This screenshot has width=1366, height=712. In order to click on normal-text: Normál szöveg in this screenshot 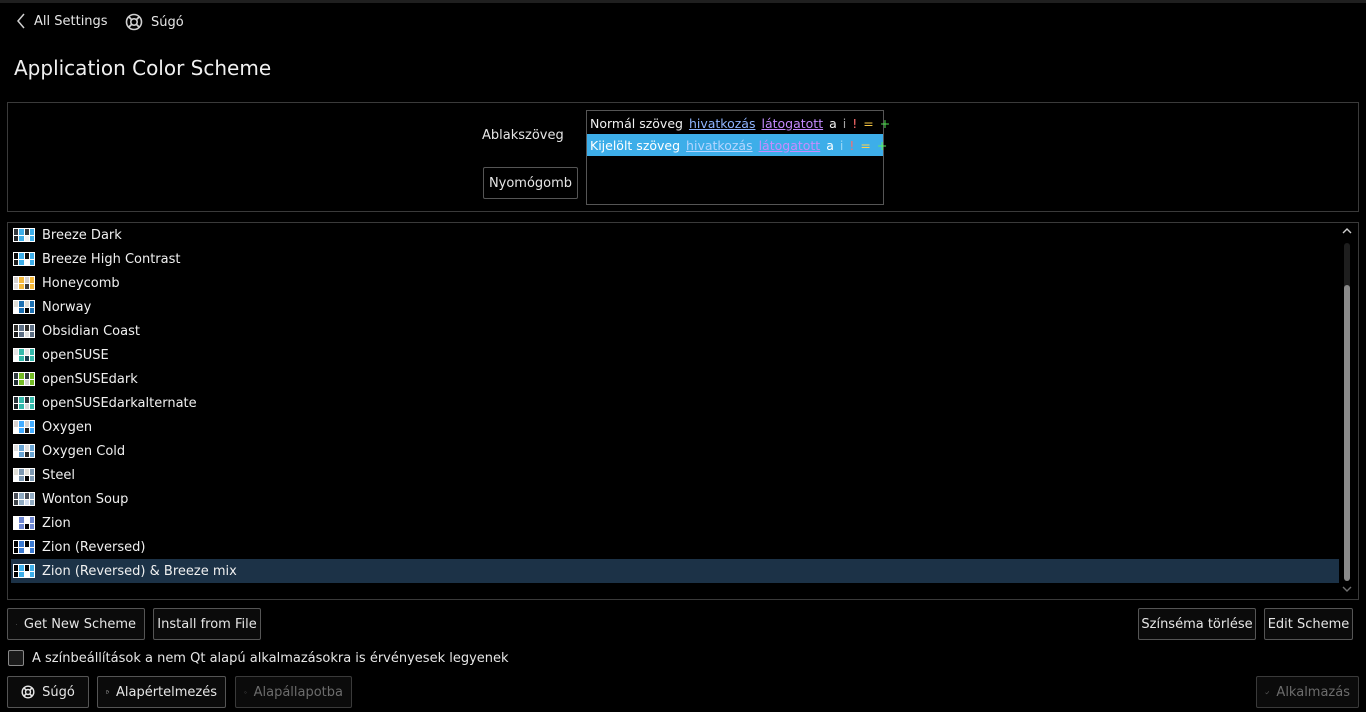, I will do `click(636, 123)`.